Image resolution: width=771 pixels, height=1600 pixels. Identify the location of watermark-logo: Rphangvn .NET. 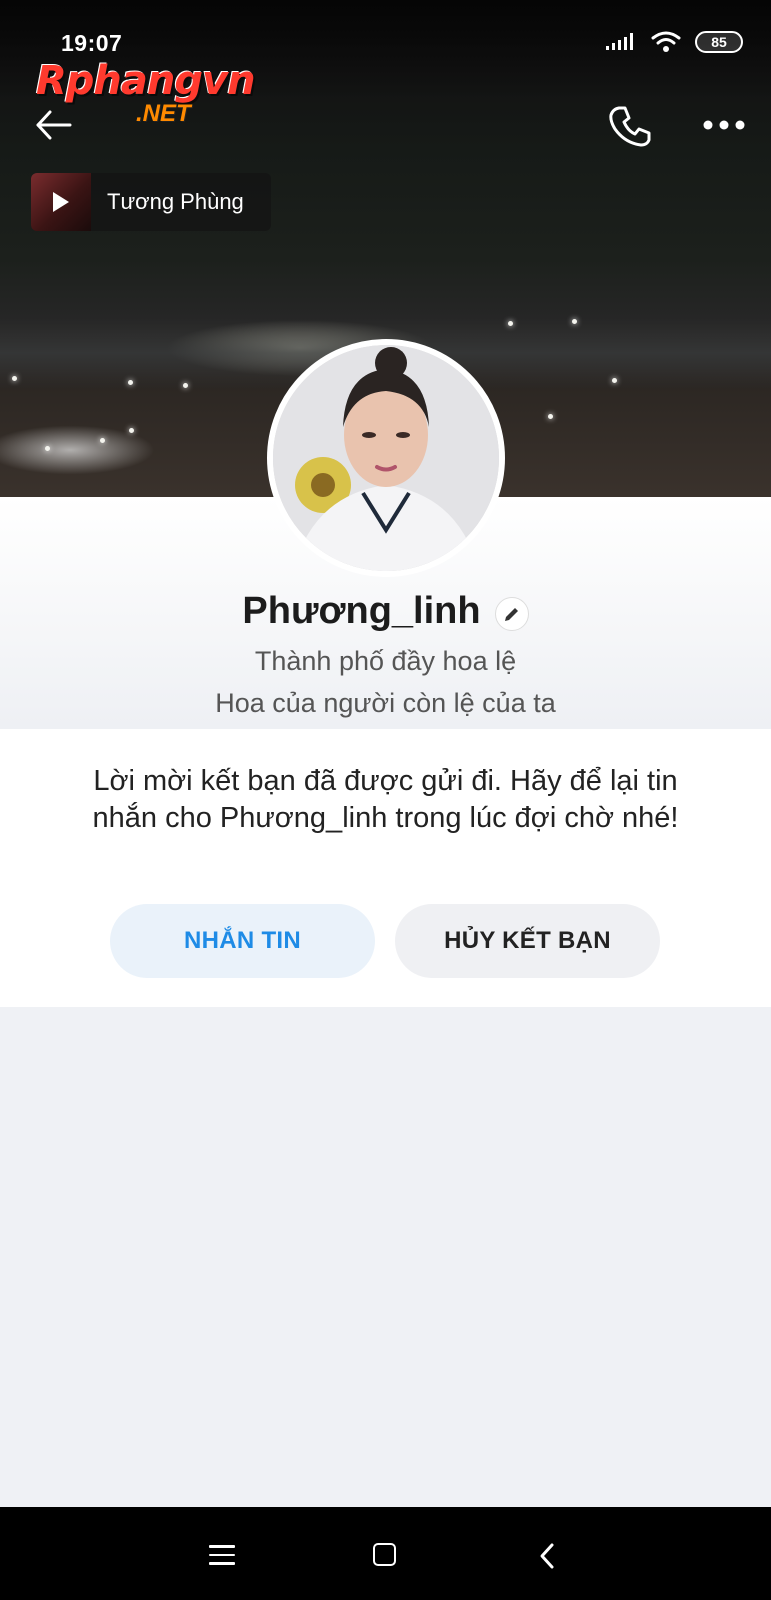
(146, 92).